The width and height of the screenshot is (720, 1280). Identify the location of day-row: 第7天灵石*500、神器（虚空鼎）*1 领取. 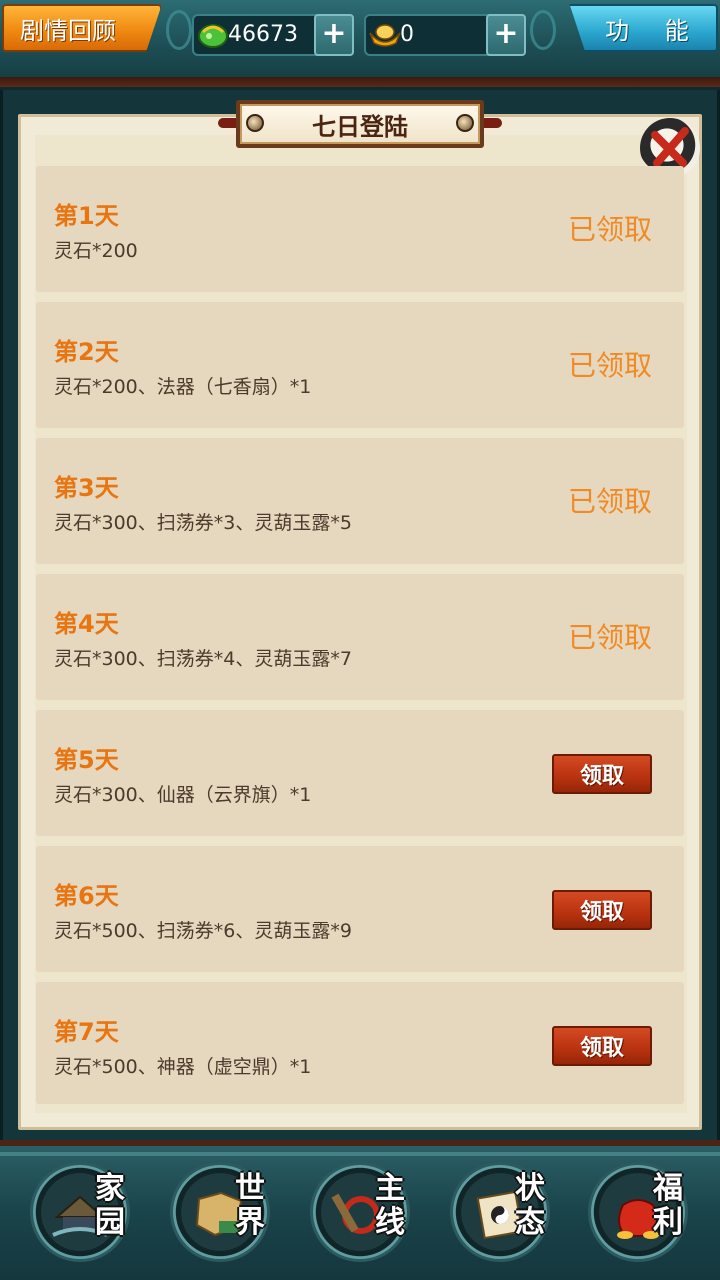
(360, 1043).